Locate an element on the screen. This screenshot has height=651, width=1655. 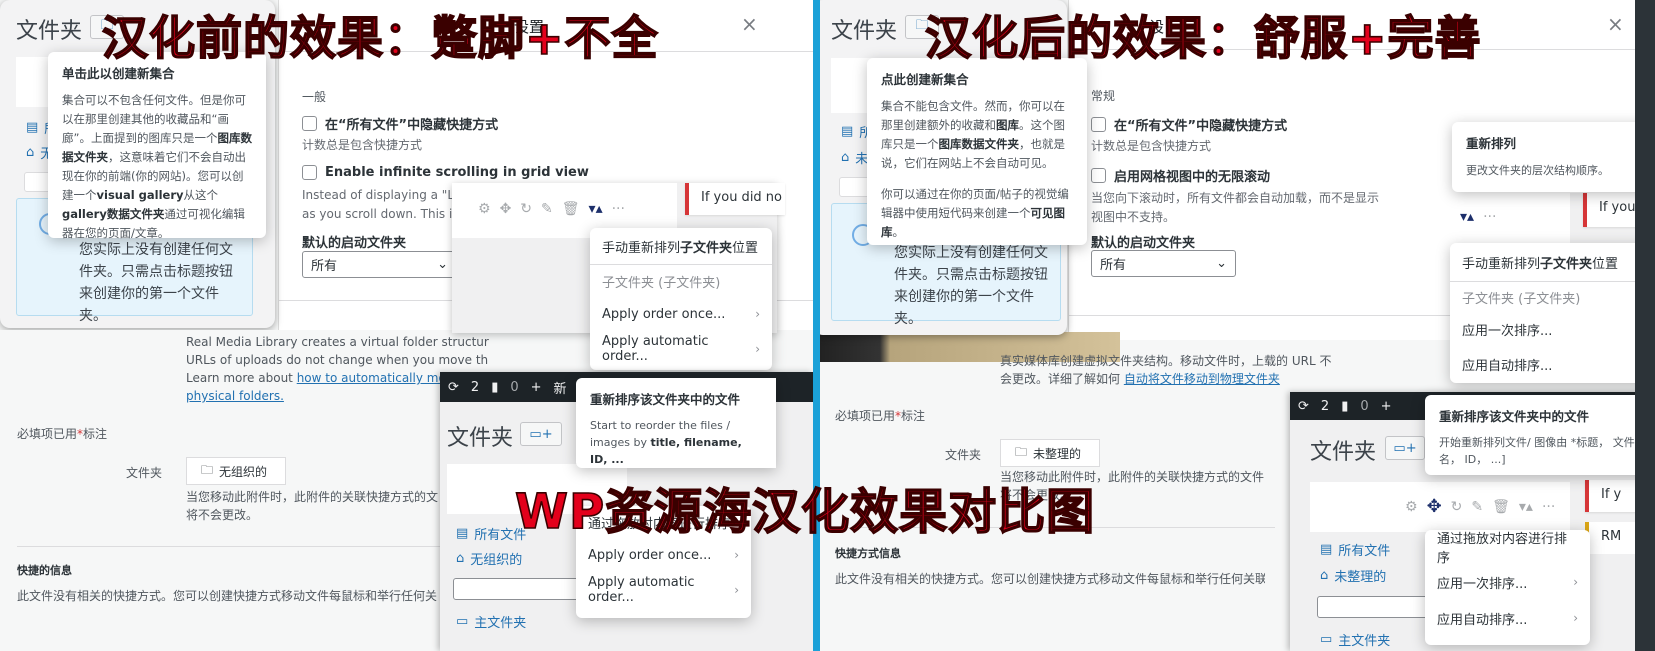
menu-item-label: 通过拖放对内容进行排序 is located at coordinates (1502, 549).